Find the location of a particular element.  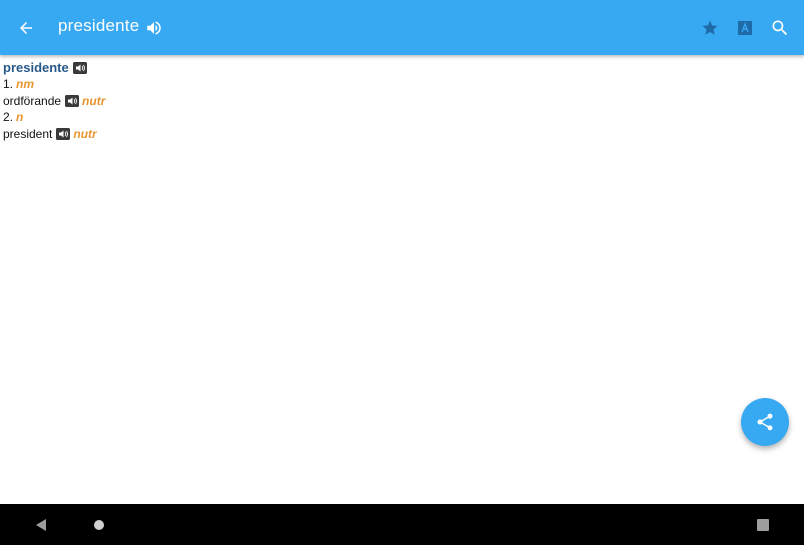

app-bar: presidente is located at coordinates (402, 27).